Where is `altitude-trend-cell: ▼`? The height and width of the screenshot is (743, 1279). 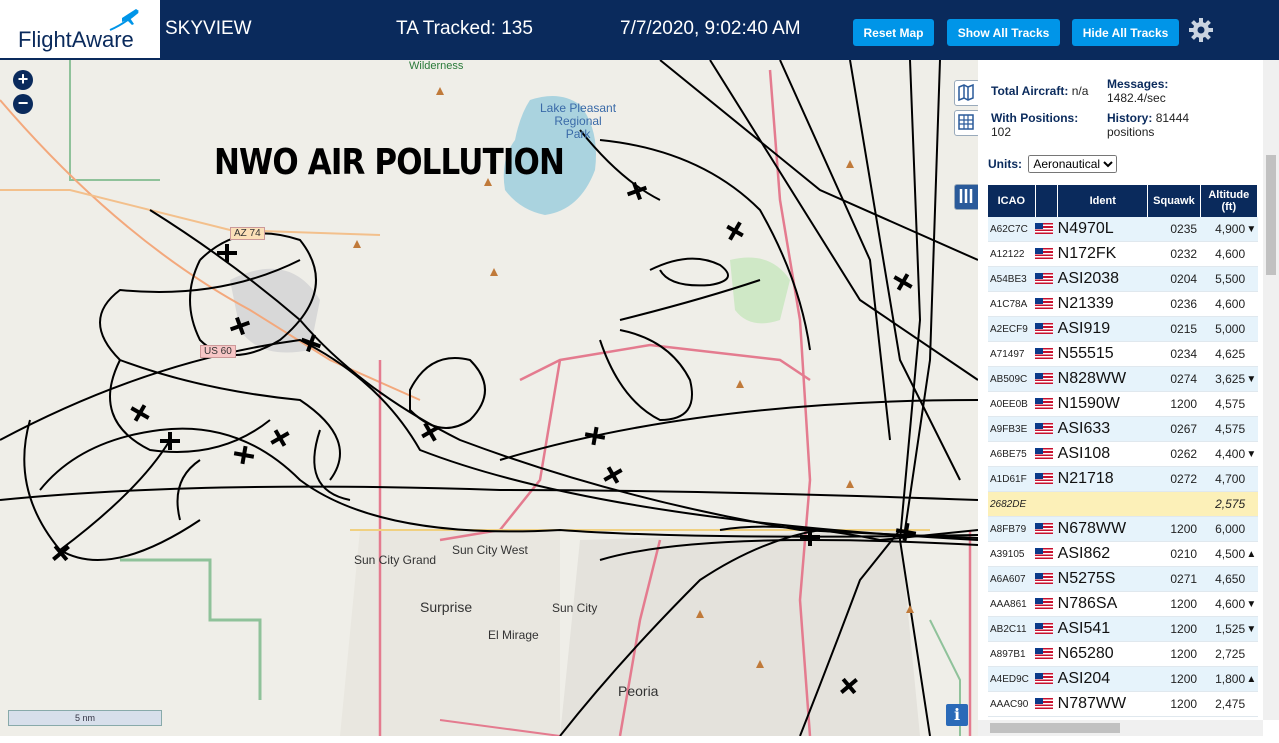
altitude-trend-cell: ▼ is located at coordinates (1251, 229).